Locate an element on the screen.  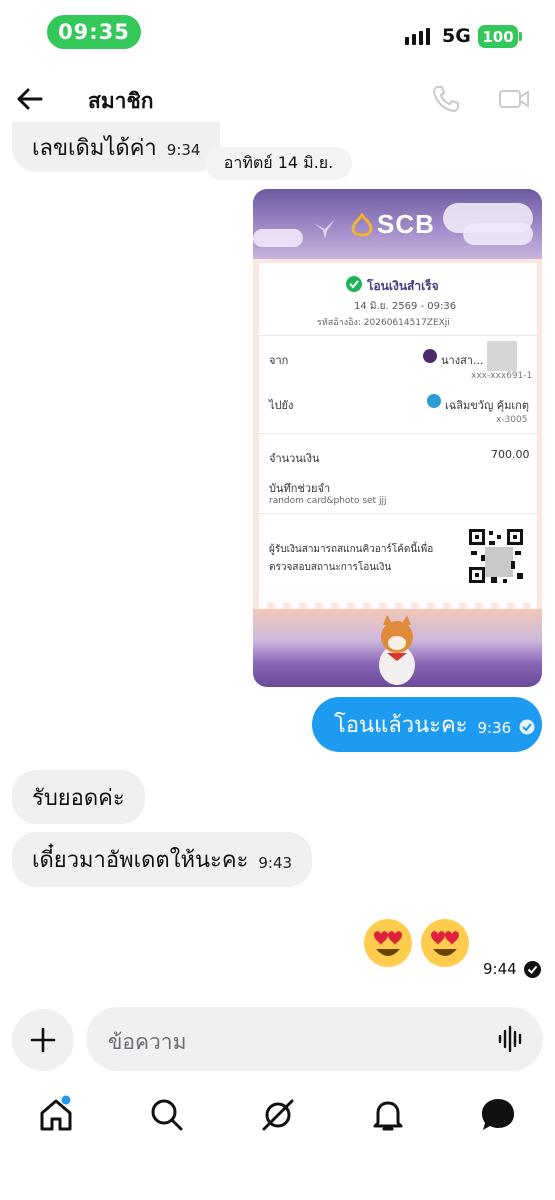
message-bubble-out: โอนแล้วนะคะ 9:36 is located at coordinates (427, 724).